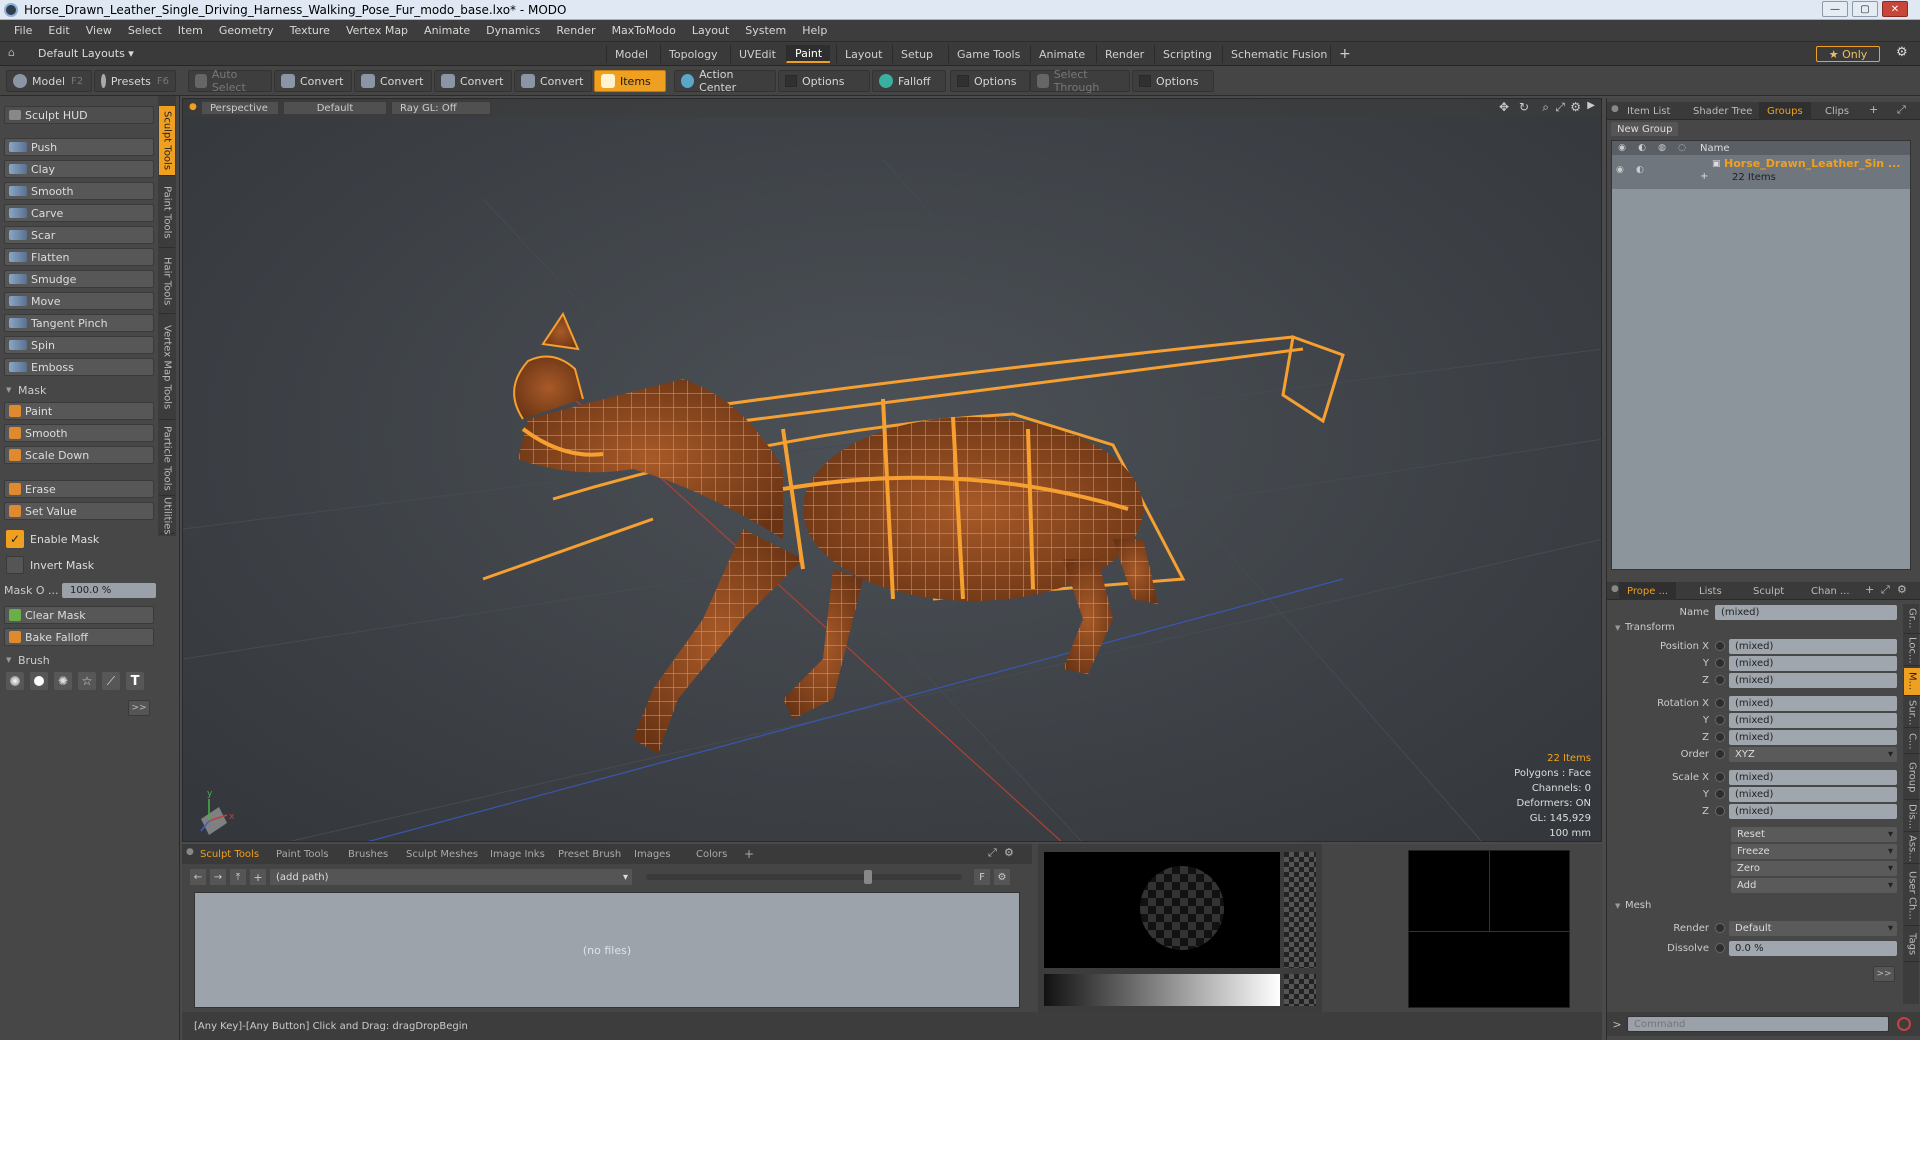 The width and height of the screenshot is (1920, 1158). I want to click on menu-dynamics: Dynamics, so click(513, 30).